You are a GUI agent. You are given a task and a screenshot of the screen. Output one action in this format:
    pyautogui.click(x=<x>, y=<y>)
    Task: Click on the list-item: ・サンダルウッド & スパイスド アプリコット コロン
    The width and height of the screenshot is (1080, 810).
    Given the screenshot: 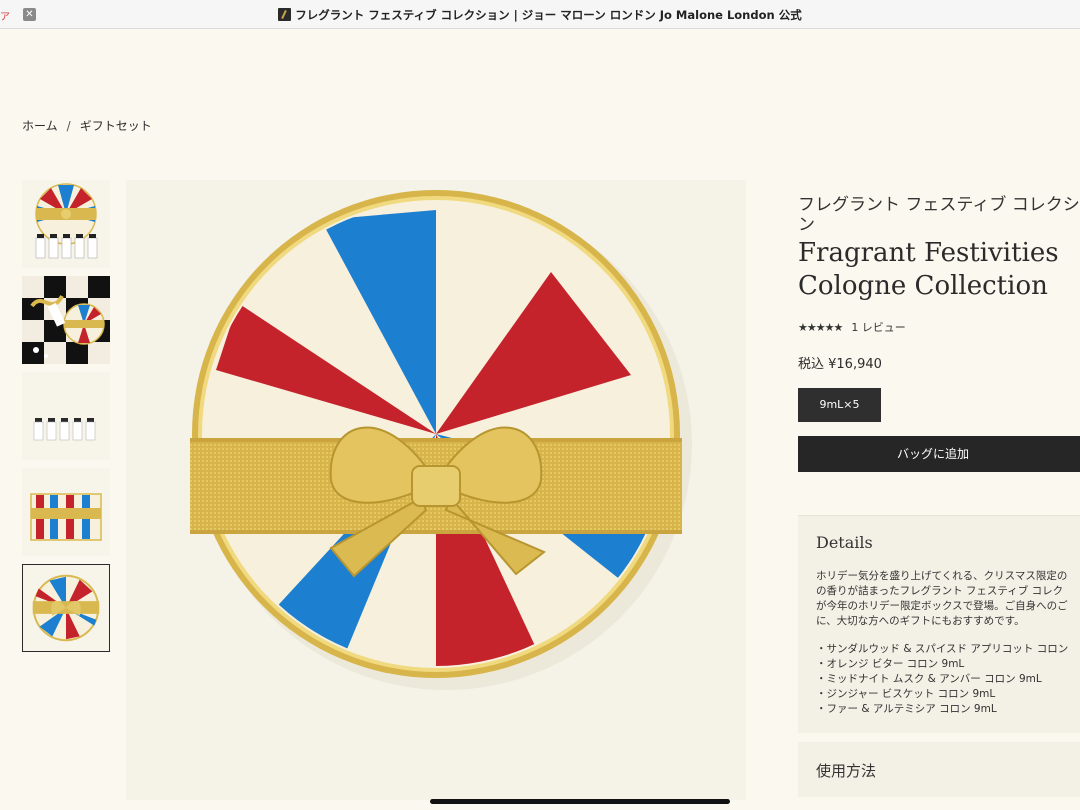 What is the action you would take?
    pyautogui.click(x=942, y=649)
    